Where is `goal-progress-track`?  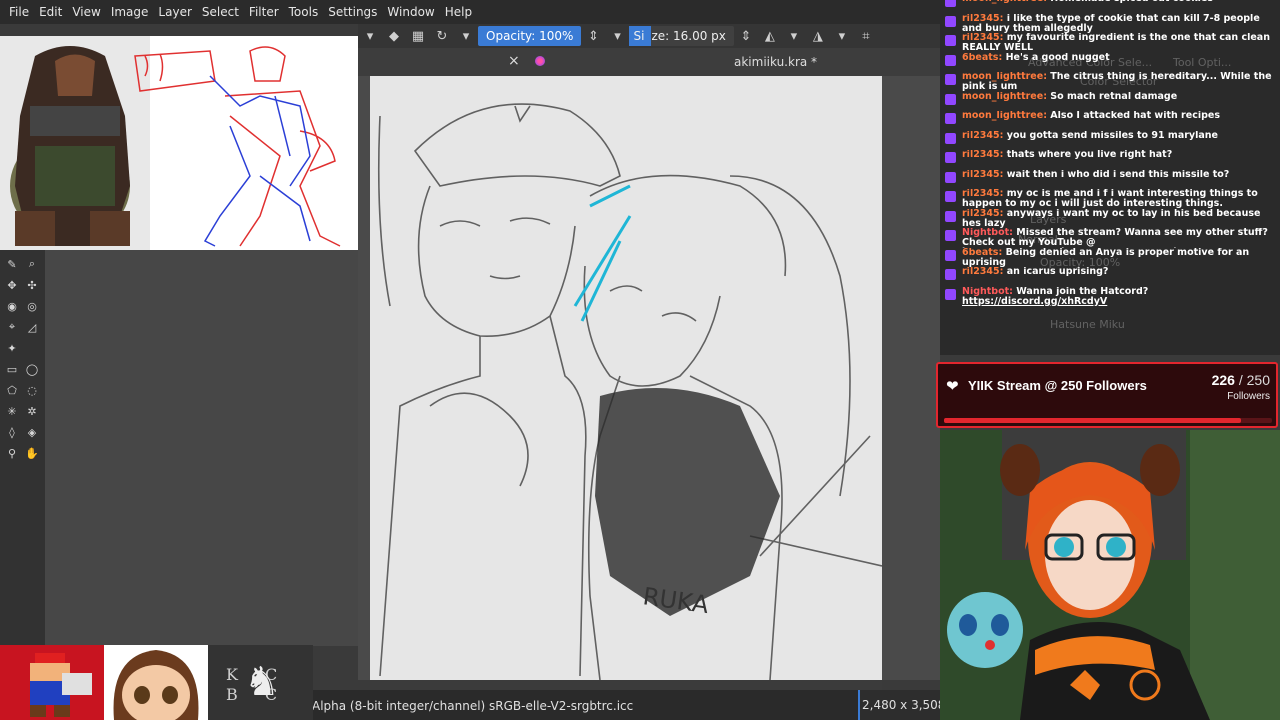
goal-progress-track is located at coordinates (1108, 420).